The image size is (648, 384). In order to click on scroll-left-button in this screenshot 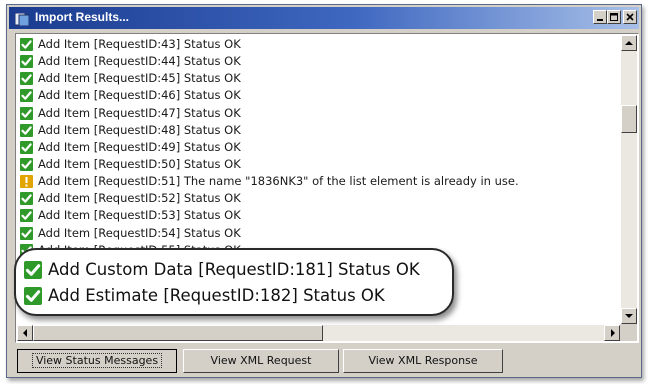, I will do `click(25, 333)`.